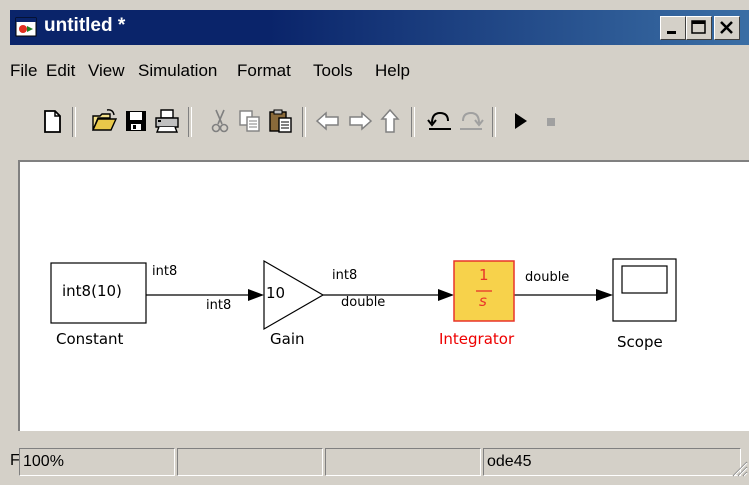  What do you see at coordinates (333, 71) in the screenshot?
I see `menu-tools: Tools` at bounding box center [333, 71].